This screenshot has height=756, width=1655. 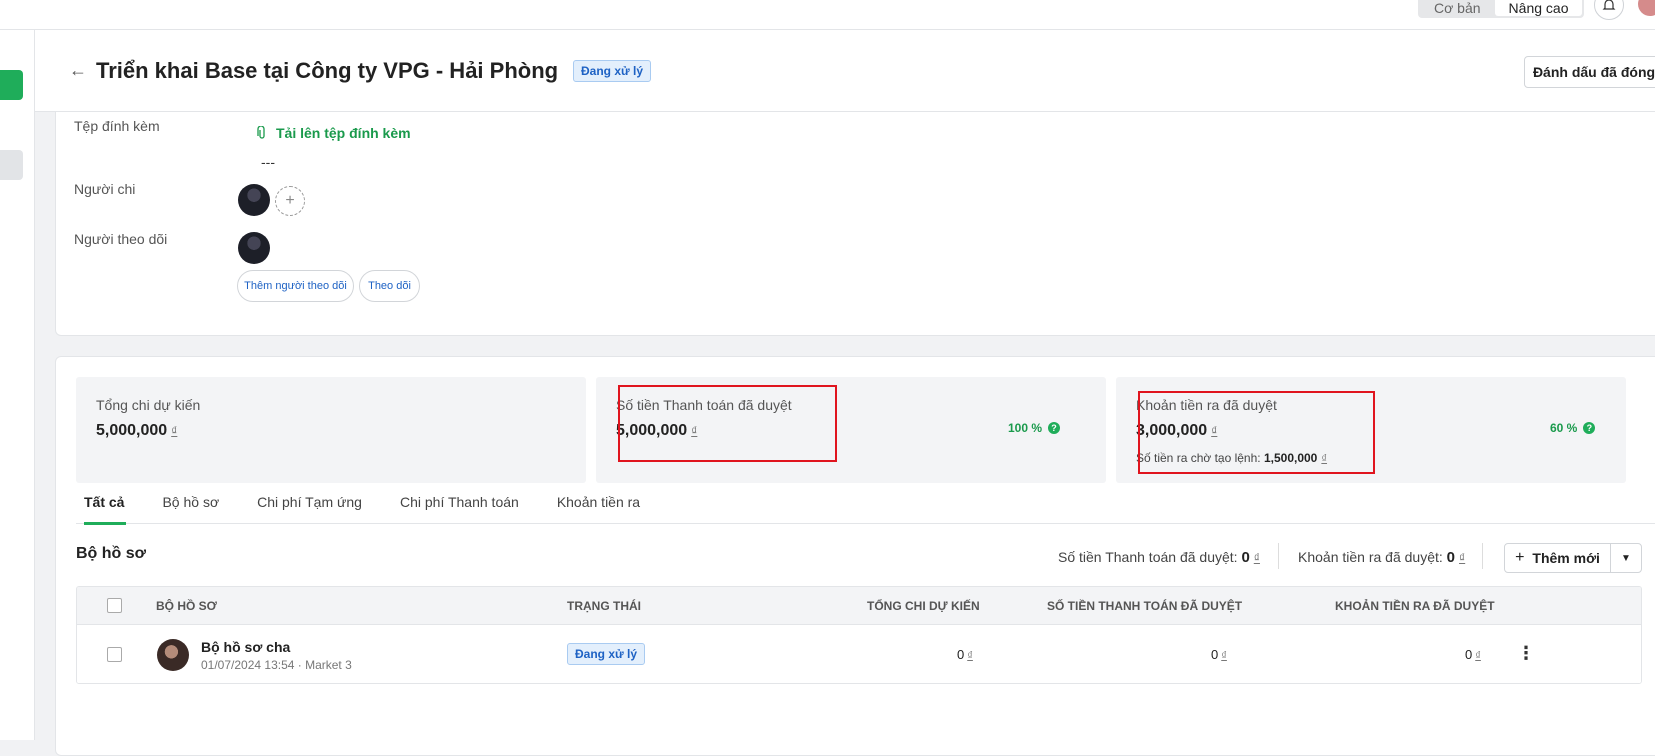 What do you see at coordinates (1145, 606) in the screenshot?
I see `column-approved-payment: SỐ TIỀN THANH TOÁN ĐÃ DUYỆT` at bounding box center [1145, 606].